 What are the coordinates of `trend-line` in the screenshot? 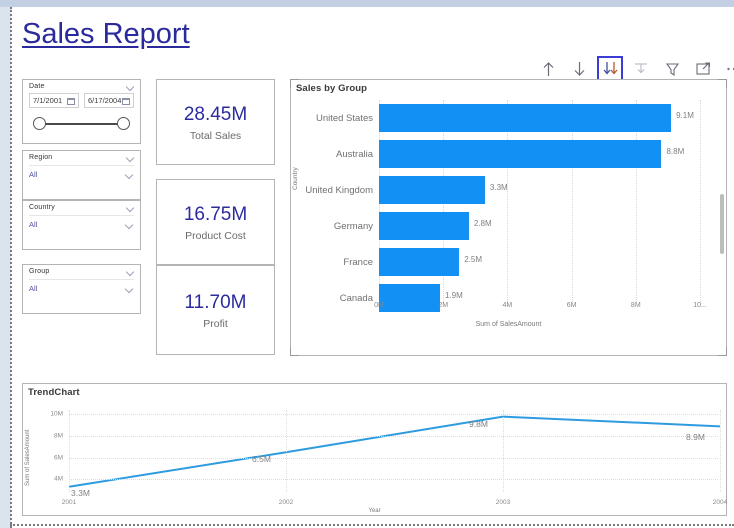 It's located at (394, 451).